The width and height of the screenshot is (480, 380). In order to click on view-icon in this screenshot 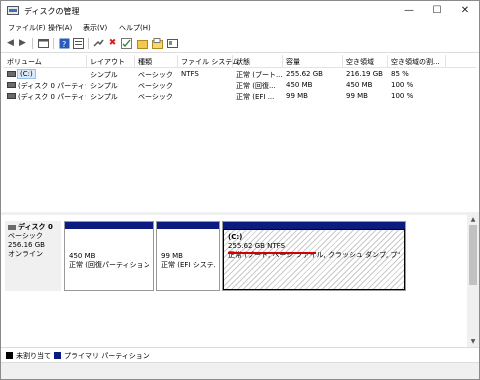, I will do `click(172, 43)`.